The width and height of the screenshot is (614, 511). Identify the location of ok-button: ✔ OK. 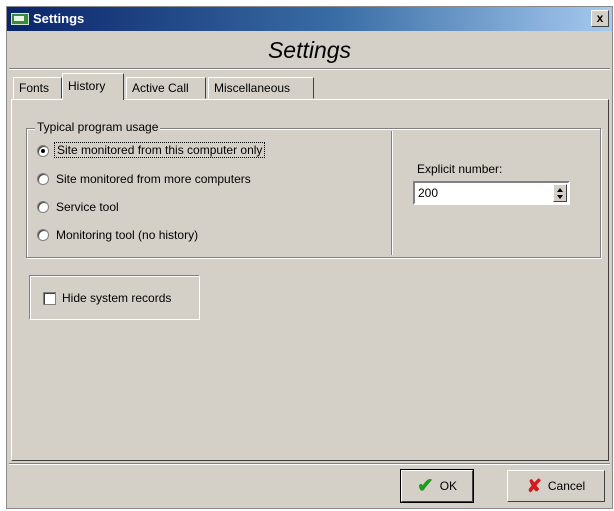
(437, 486).